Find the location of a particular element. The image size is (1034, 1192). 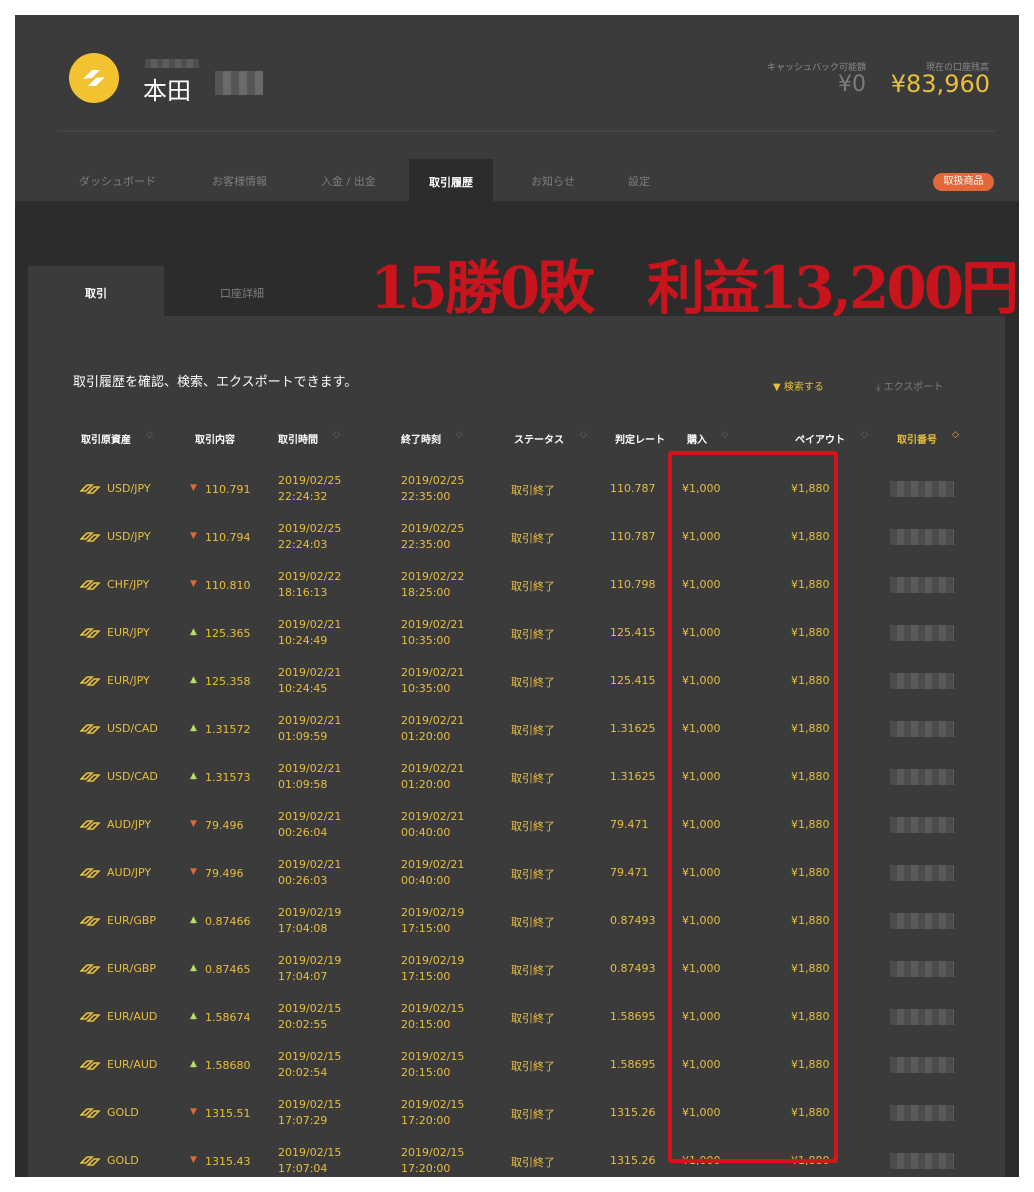

products-button: 取扱商品 is located at coordinates (963, 182).